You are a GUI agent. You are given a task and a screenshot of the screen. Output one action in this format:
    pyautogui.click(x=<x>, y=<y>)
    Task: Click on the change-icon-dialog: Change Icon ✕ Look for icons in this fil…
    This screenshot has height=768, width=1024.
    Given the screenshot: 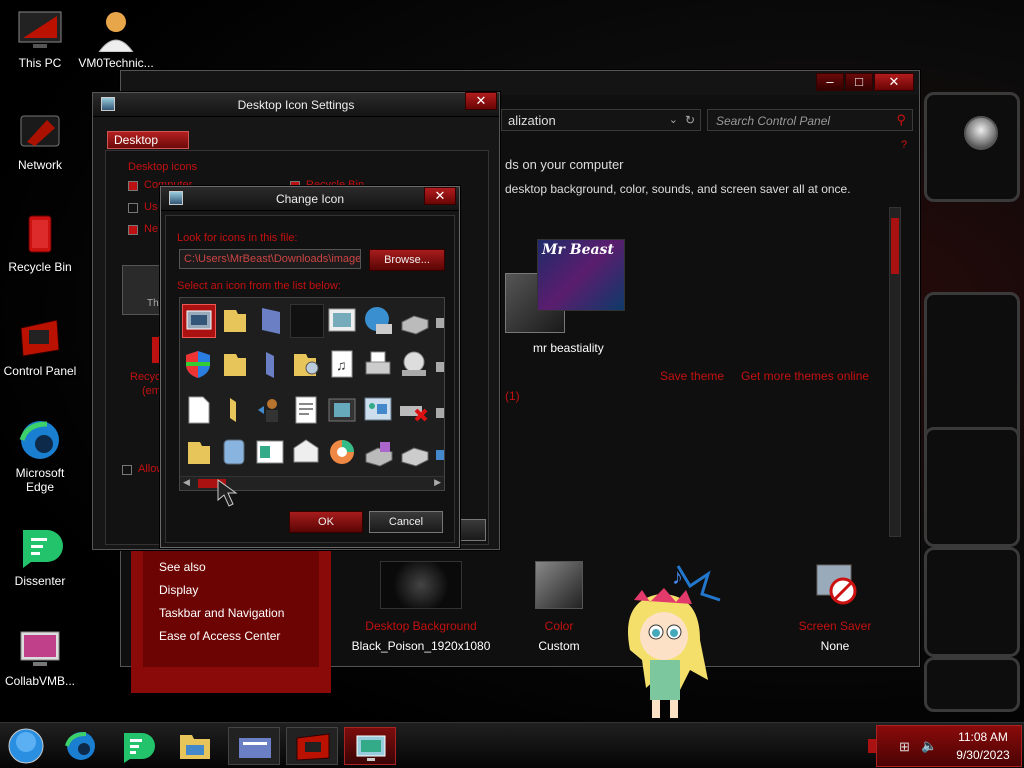 What is the action you would take?
    pyautogui.click(x=310, y=367)
    